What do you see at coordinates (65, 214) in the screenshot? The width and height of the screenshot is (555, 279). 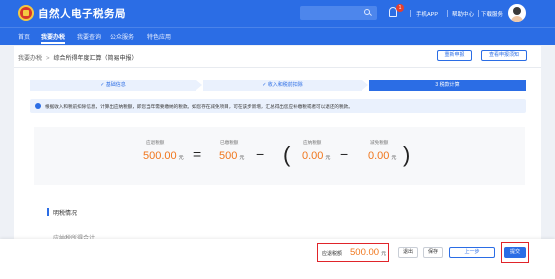 I see `section-title: 明税情况` at bounding box center [65, 214].